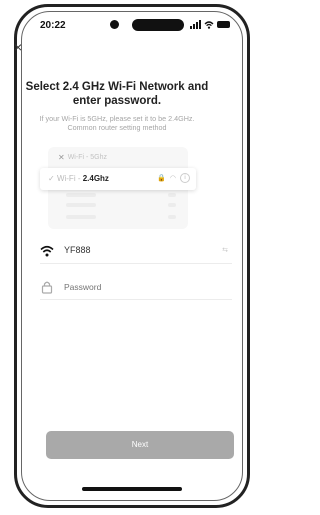  What do you see at coordinates (223, 24) in the screenshot?
I see `battery-icon` at bounding box center [223, 24].